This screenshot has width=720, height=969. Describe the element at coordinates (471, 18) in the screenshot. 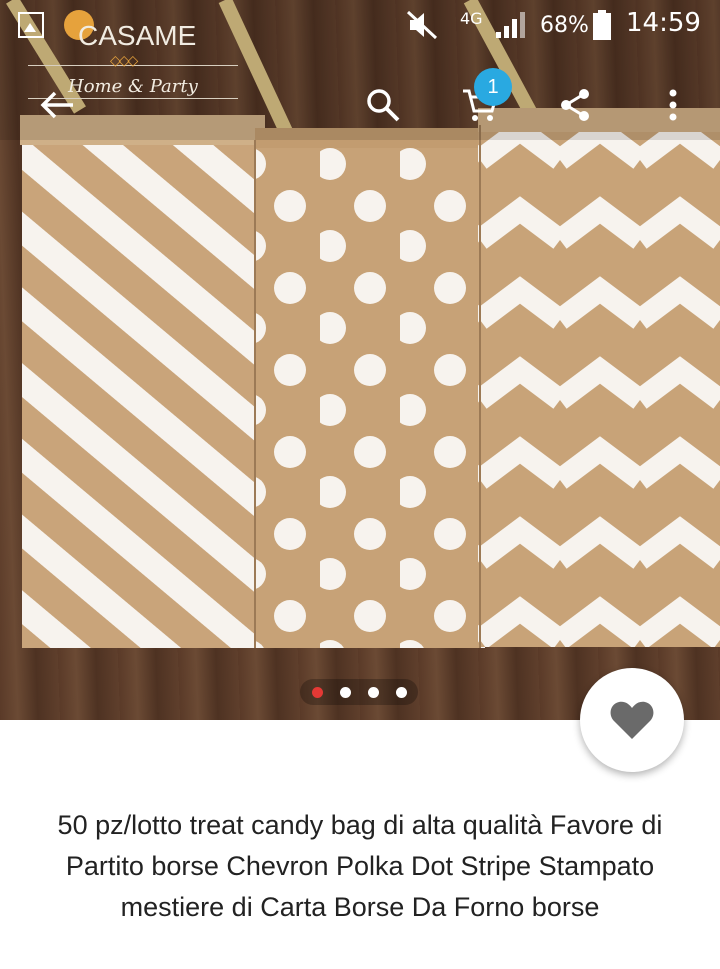

I see `network-type: 4G` at that location.